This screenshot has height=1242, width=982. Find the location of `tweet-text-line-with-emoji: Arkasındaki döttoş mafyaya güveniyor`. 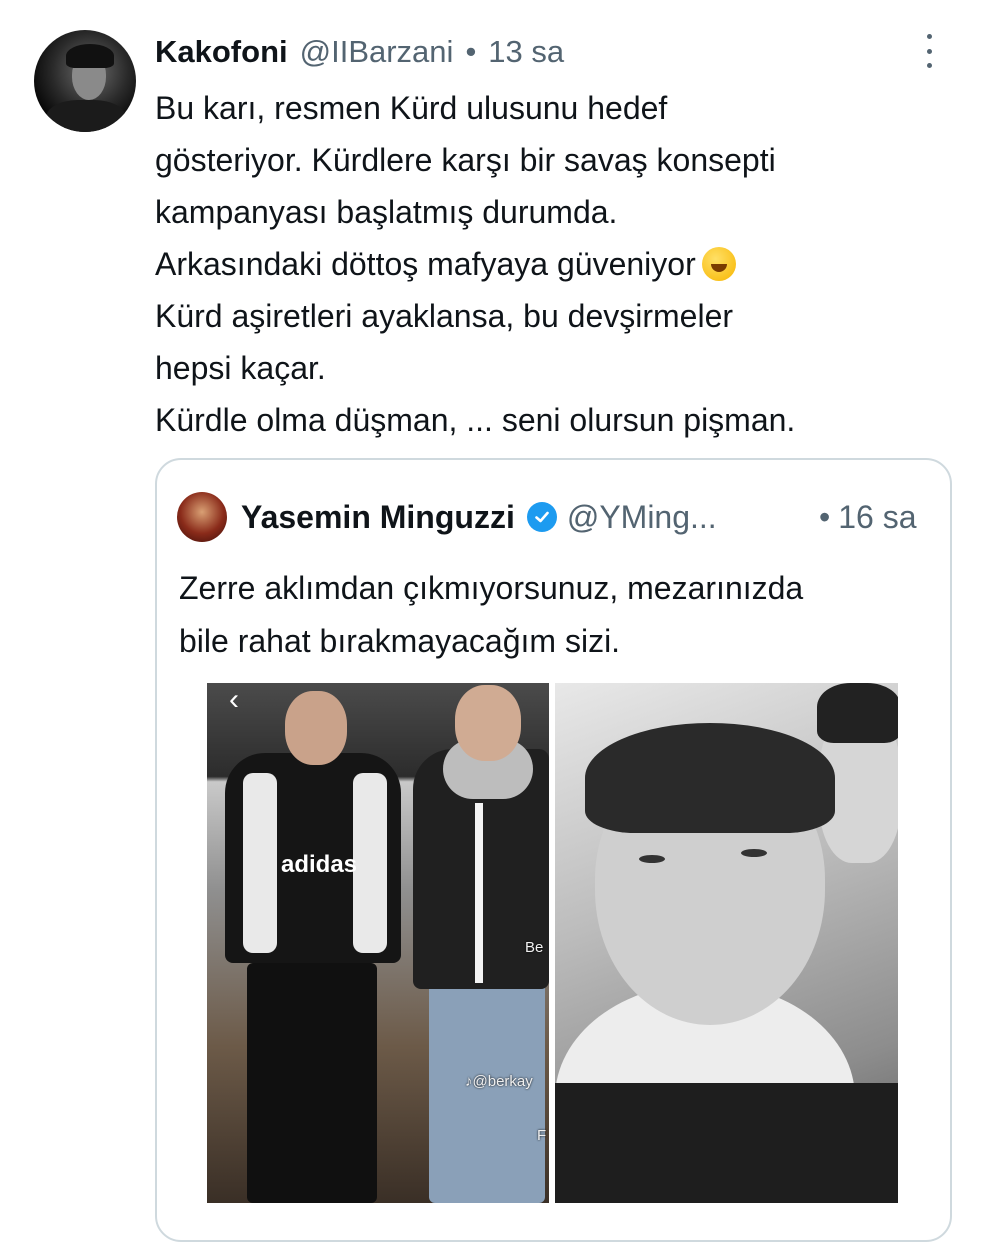

tweet-text-line-with-emoji: Arkasındaki döttoş mafyaya güveniyor is located at coordinates (550, 264).